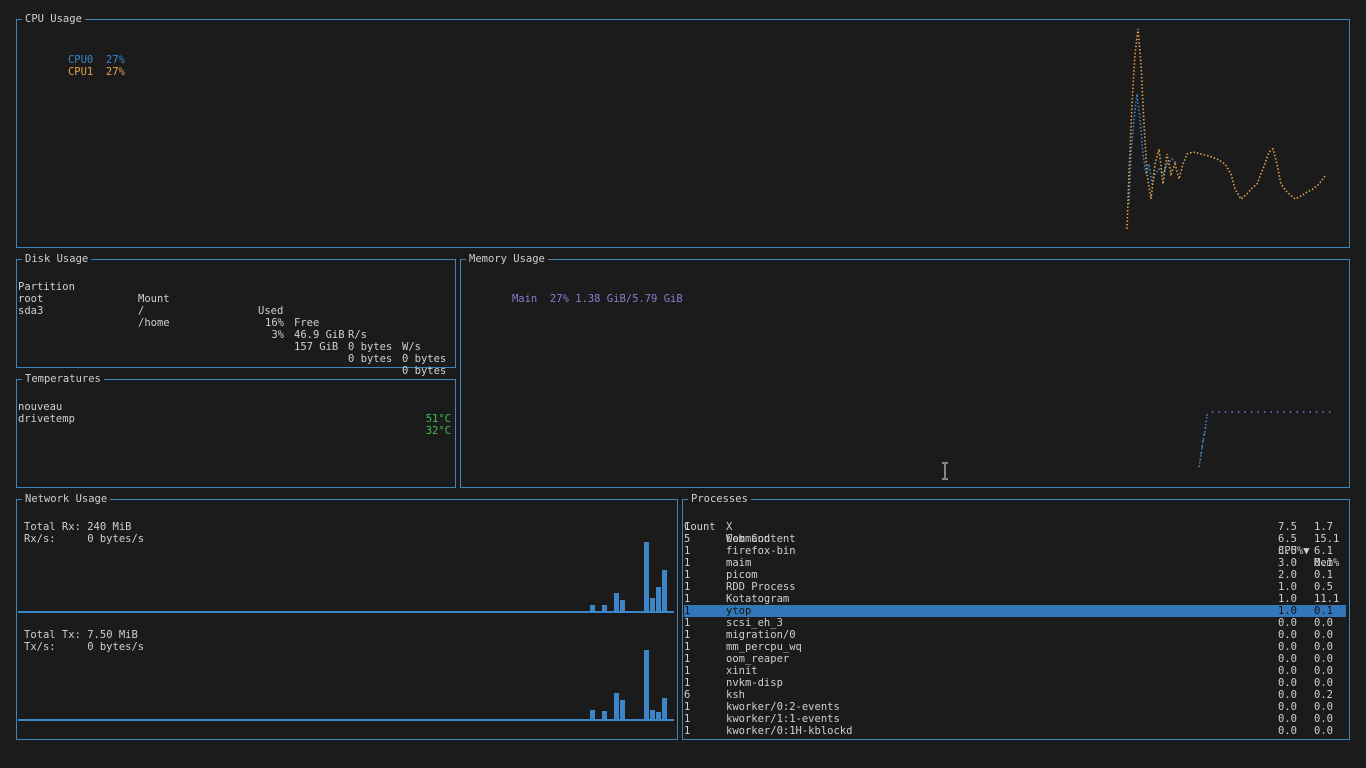  I want to click on disk-free: 46.9 GiB, so click(319, 335).